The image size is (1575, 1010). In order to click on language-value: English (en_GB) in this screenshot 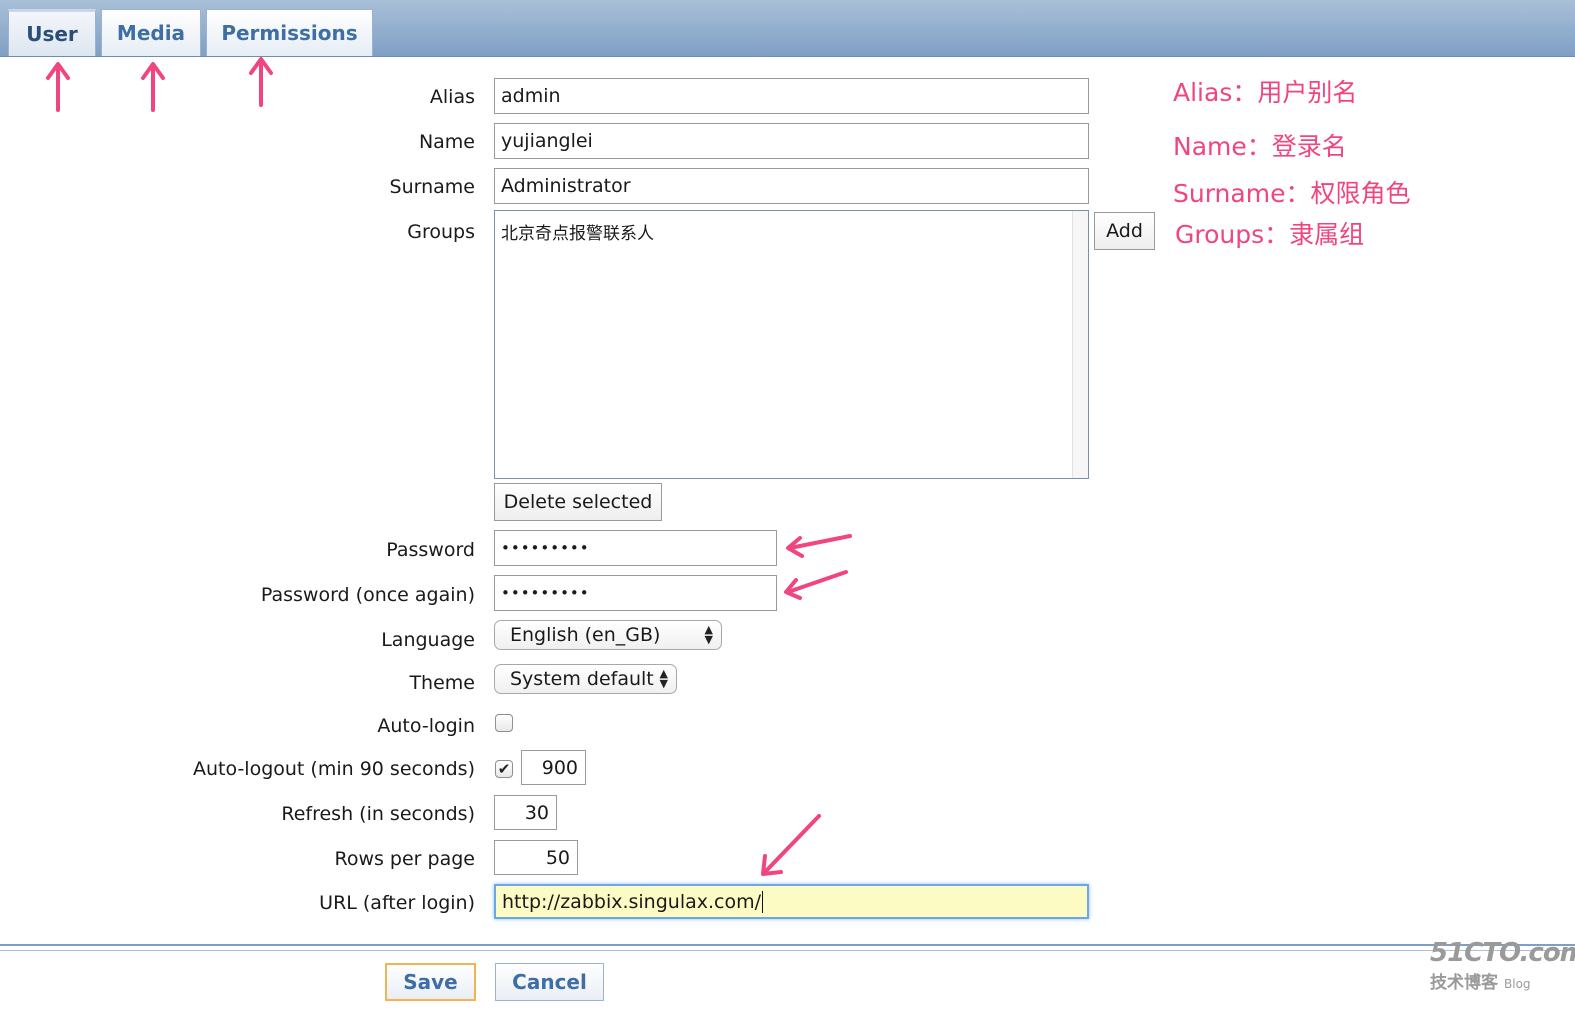, I will do `click(585, 635)`.